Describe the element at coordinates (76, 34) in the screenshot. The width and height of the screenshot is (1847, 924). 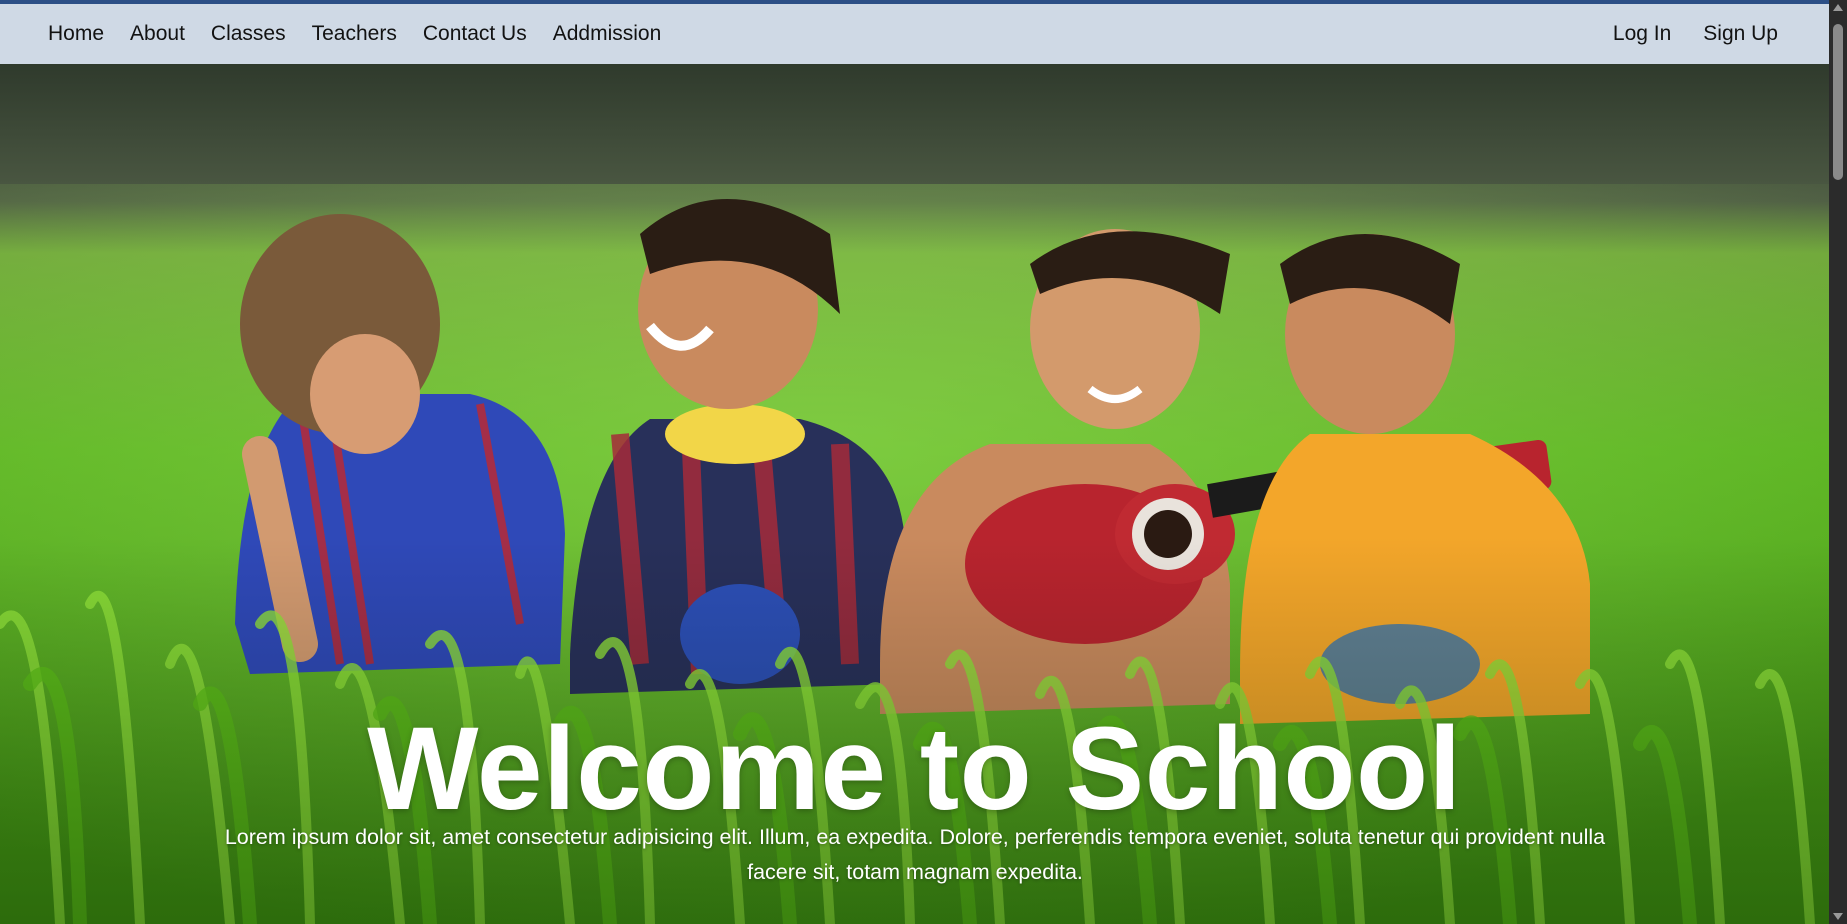
I see `nav-home-link: Home` at that location.